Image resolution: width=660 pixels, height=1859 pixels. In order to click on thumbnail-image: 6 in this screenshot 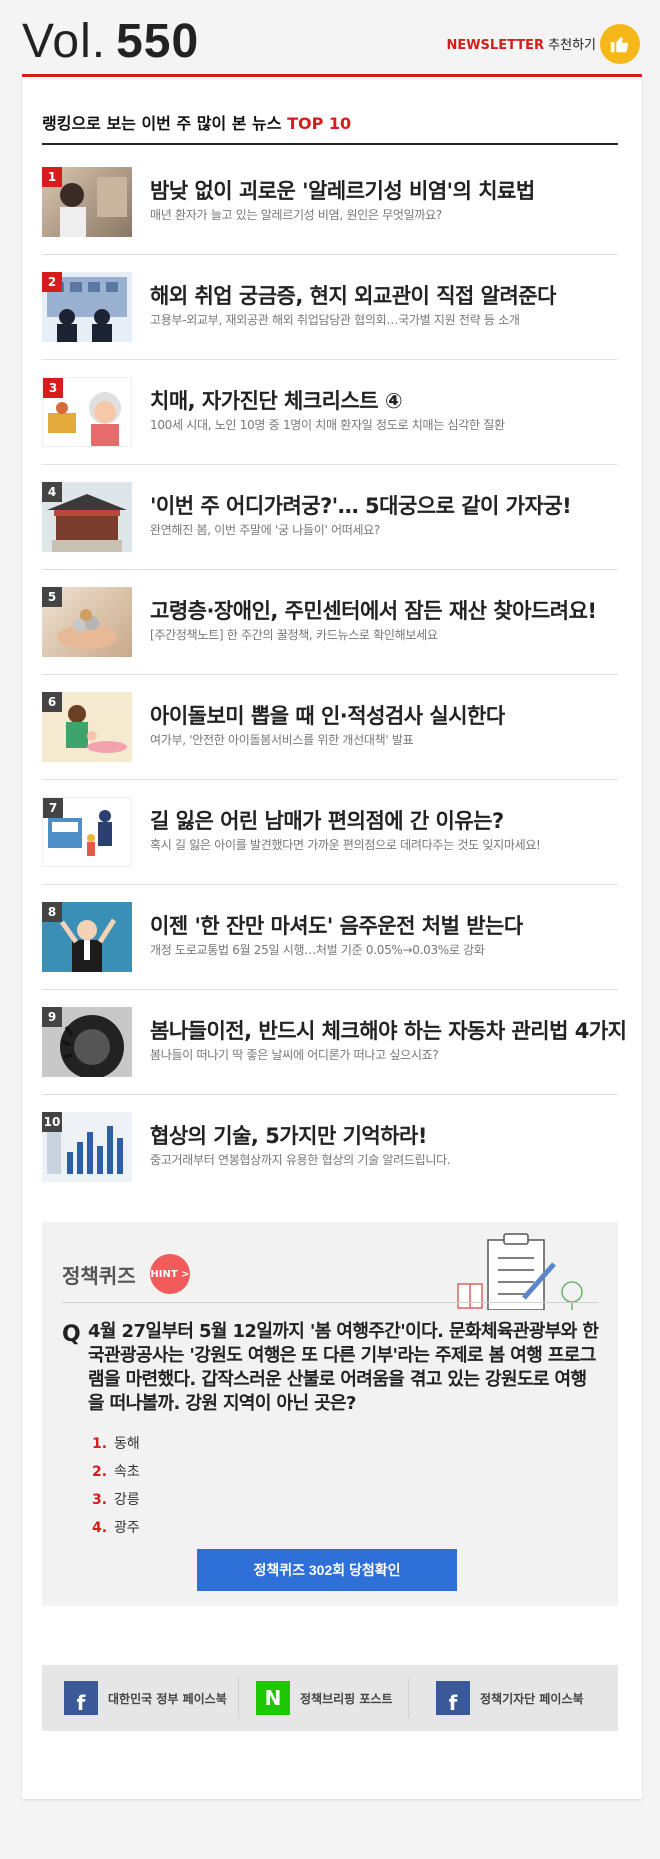, I will do `click(87, 727)`.